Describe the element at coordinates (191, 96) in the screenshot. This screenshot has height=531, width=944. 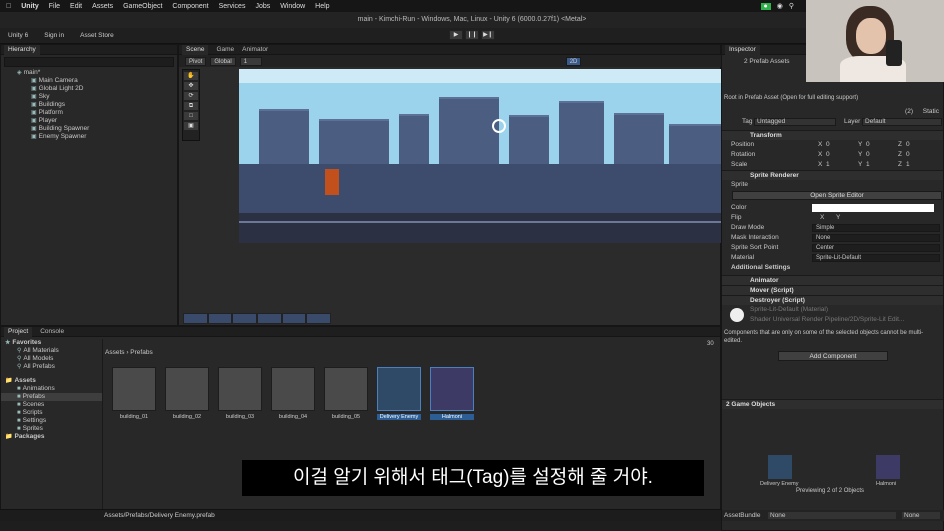
I see `rotate-tool-icon: ⟳` at that location.